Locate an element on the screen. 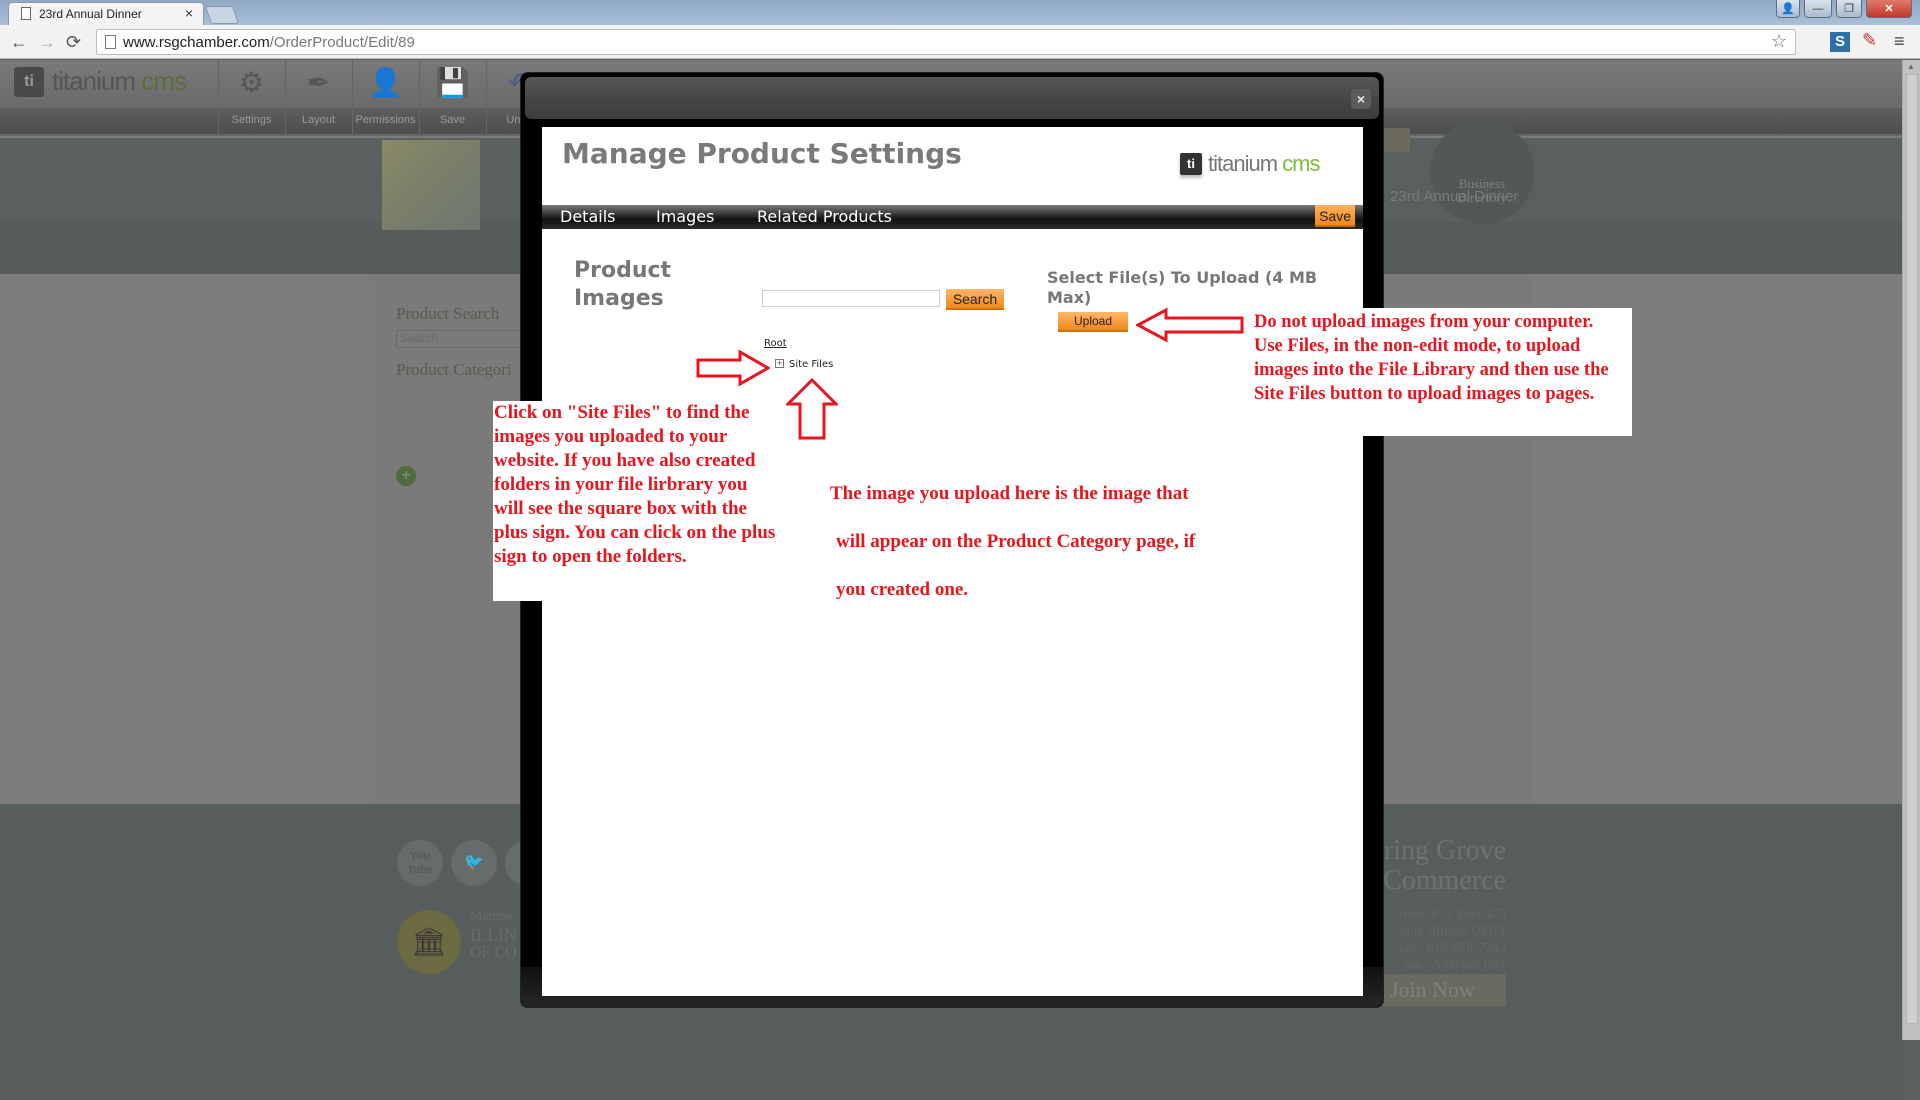 The width and height of the screenshot is (1920, 1100). new-tab-button is located at coordinates (222, 15).